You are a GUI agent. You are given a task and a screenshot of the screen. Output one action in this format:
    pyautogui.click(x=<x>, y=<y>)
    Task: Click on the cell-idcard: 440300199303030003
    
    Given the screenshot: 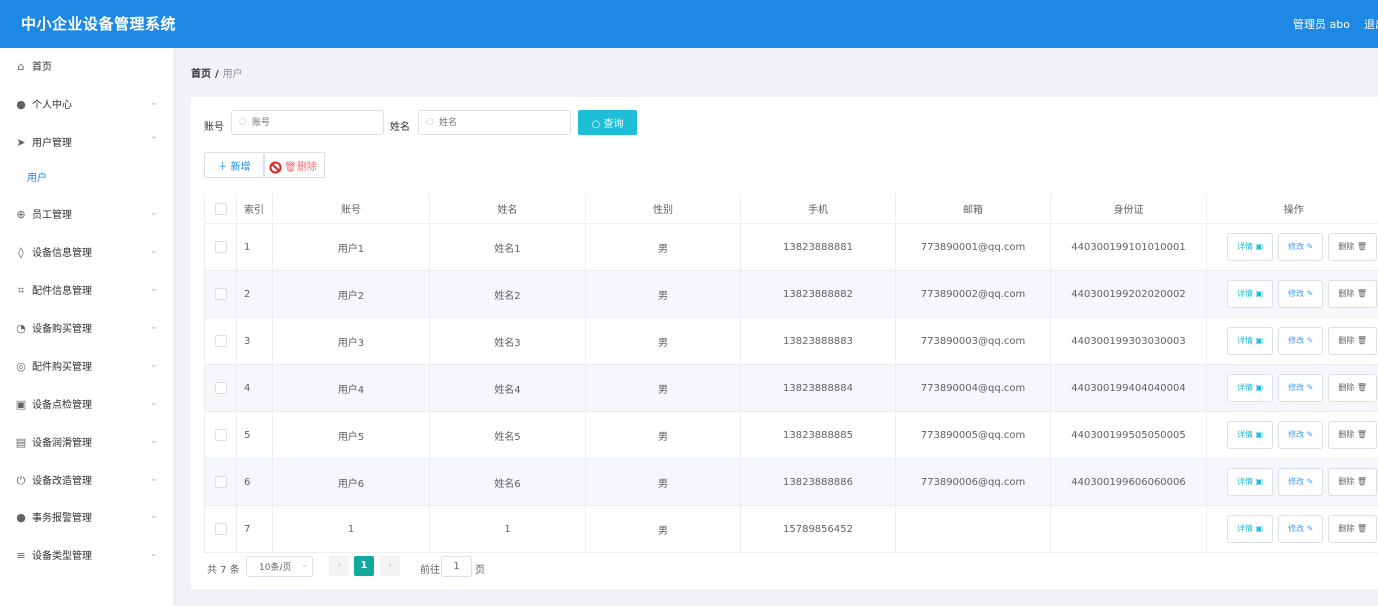 What is the action you would take?
    pyautogui.click(x=1128, y=341)
    